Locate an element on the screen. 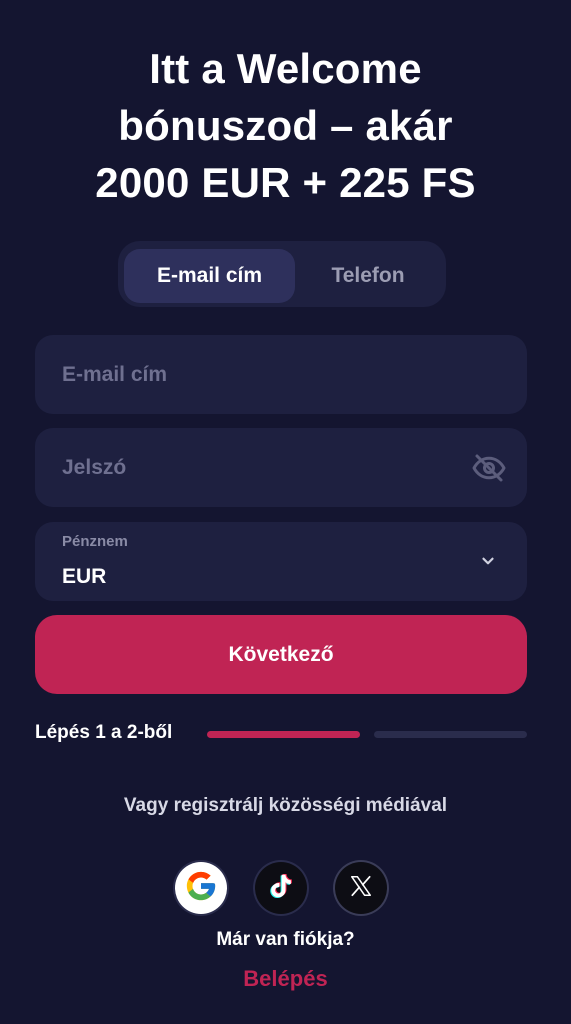 The height and width of the screenshot is (1024, 571). tab-email: E-mail cím is located at coordinates (209, 276).